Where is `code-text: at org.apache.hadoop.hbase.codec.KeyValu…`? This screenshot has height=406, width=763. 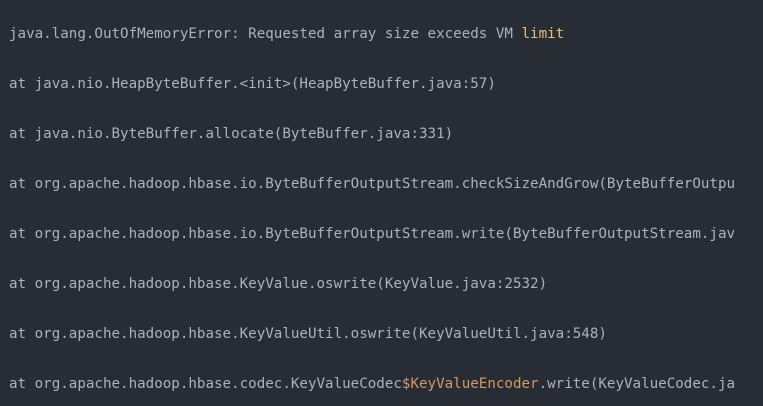 code-text: at org.apache.hadoop.hbase.codec.KeyValu… is located at coordinates (205, 384).